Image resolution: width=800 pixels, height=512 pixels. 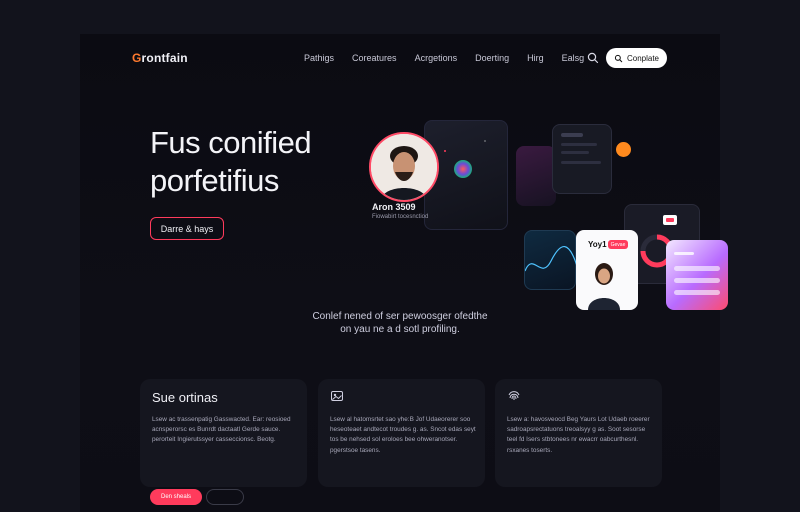 What do you see at coordinates (536, 176) in the screenshot?
I see `glow-card` at bounding box center [536, 176].